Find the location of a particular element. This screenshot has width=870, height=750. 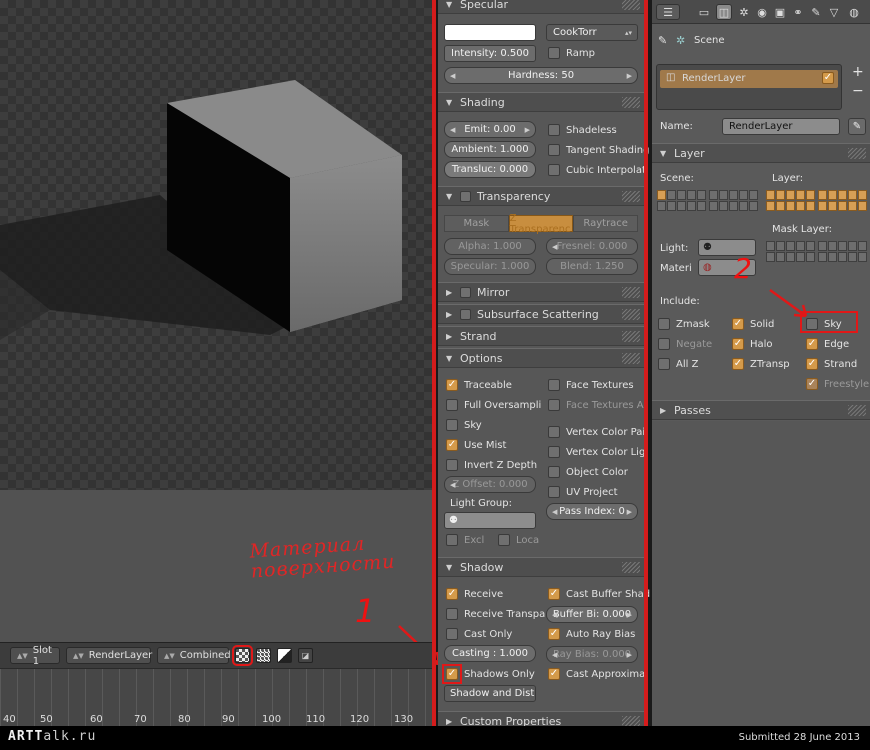

scene-tab-icon: ✲ is located at coordinates (744, 12).